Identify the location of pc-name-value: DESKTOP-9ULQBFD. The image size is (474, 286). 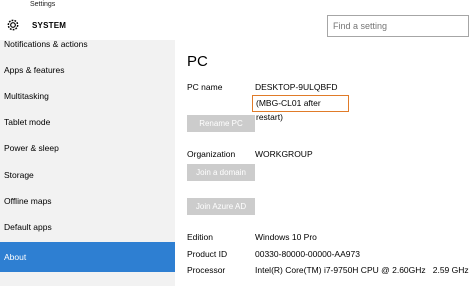
(296, 87).